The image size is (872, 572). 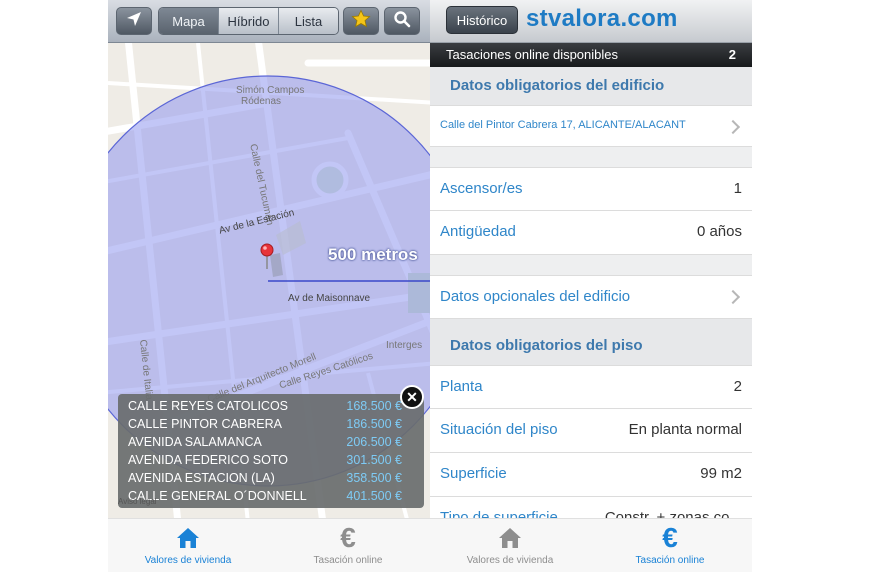 What do you see at coordinates (208, 406) in the screenshot?
I see `street-name: CALLE REYES CATOLICOS` at bounding box center [208, 406].